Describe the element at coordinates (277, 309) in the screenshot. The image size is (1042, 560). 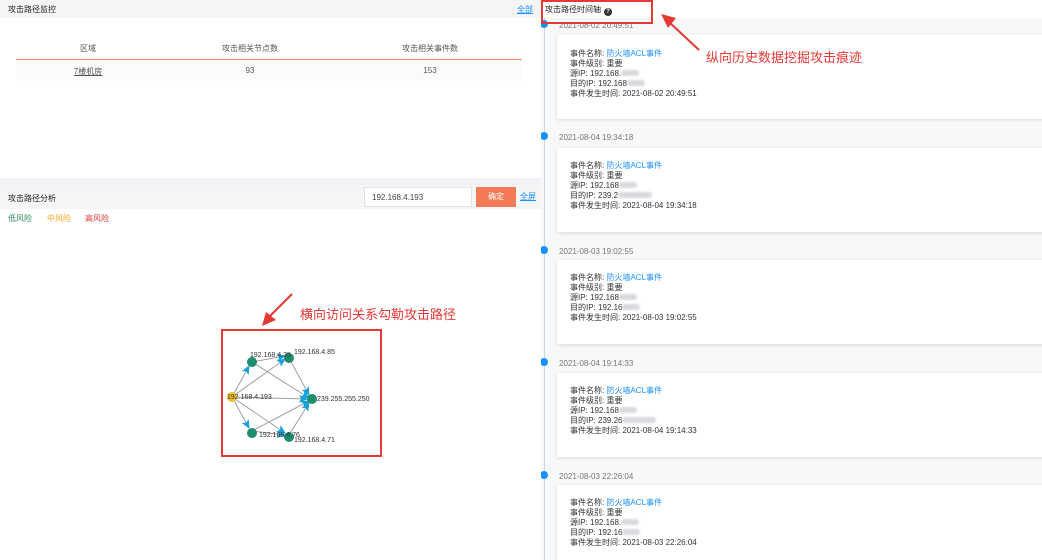
I see `annotation-arrow-horizontal` at that location.